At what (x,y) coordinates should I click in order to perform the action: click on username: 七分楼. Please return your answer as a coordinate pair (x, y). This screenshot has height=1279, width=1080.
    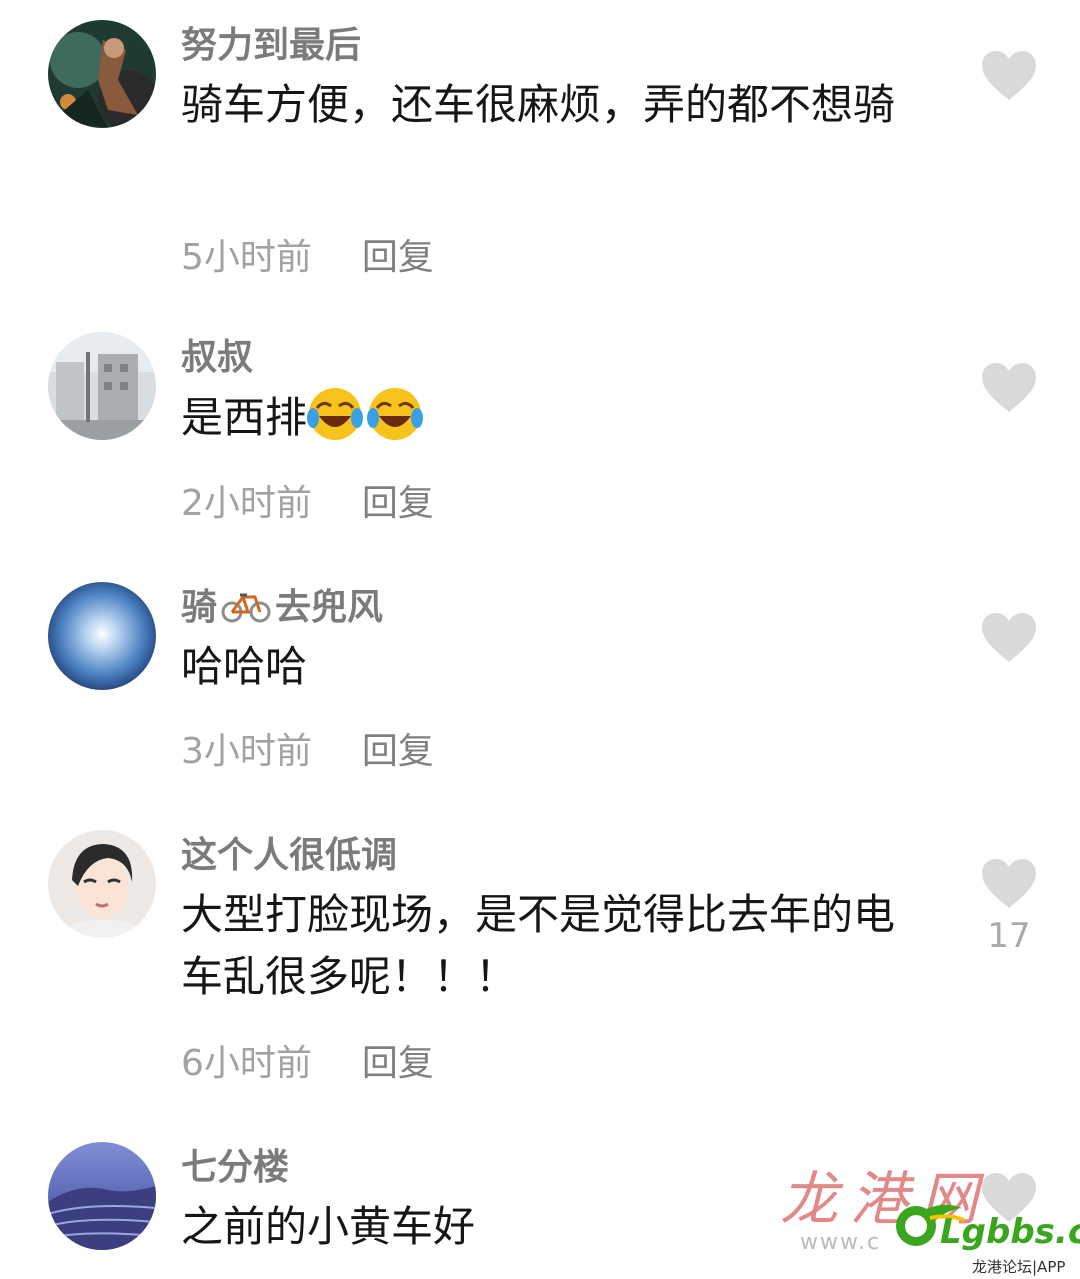
    Looking at the image, I should click on (235, 1168).